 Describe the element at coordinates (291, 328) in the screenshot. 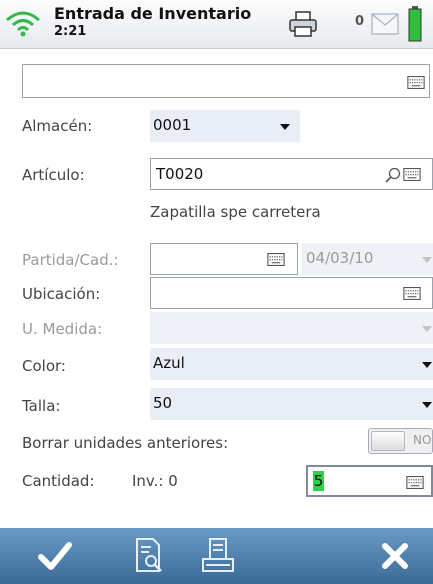

I see `medida-select` at that location.